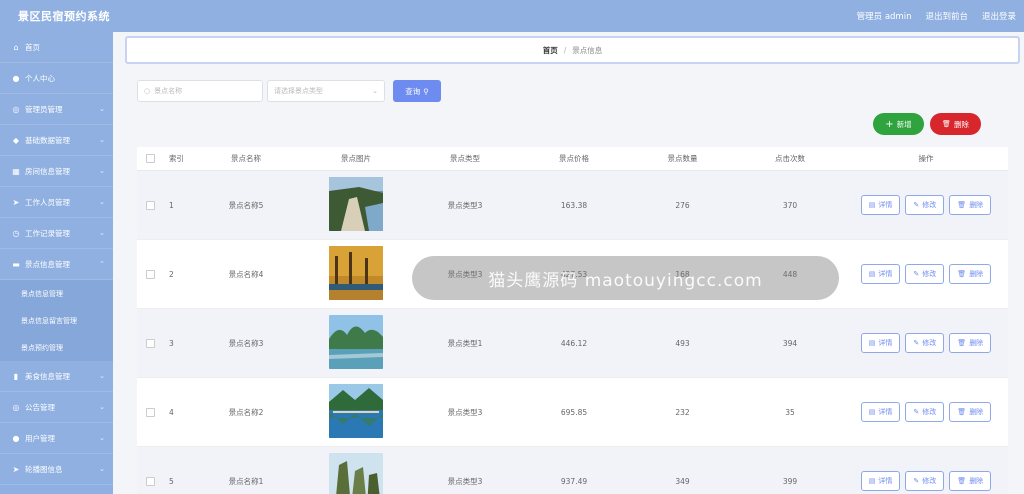 The image size is (1024, 494). Describe the element at coordinates (682, 412) in the screenshot. I see `cell-count: 232` at that location.